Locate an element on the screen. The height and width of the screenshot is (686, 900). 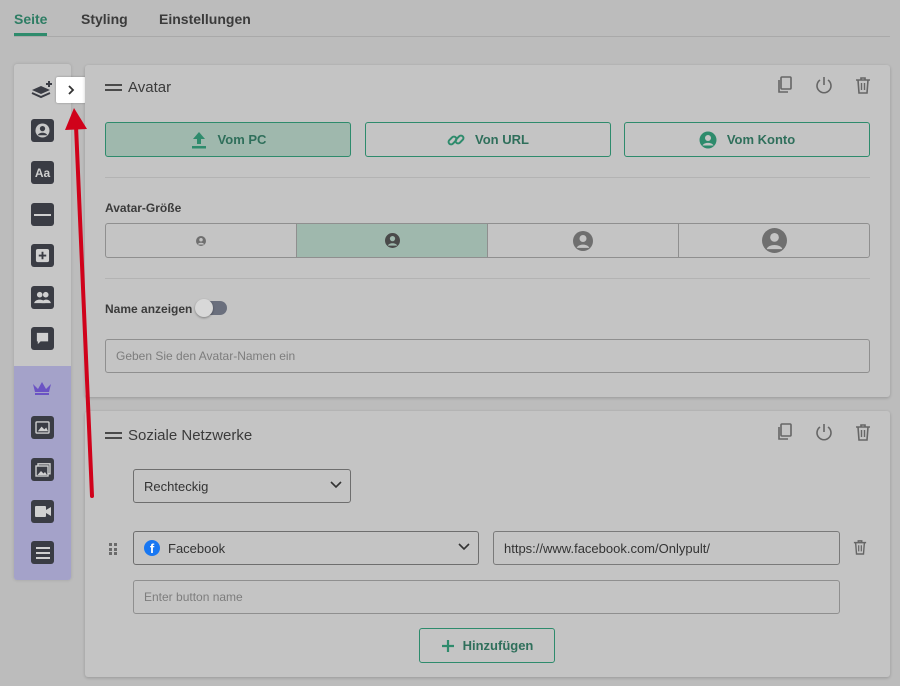
add-network-button: Hinzufügen is located at coordinates (487, 645).